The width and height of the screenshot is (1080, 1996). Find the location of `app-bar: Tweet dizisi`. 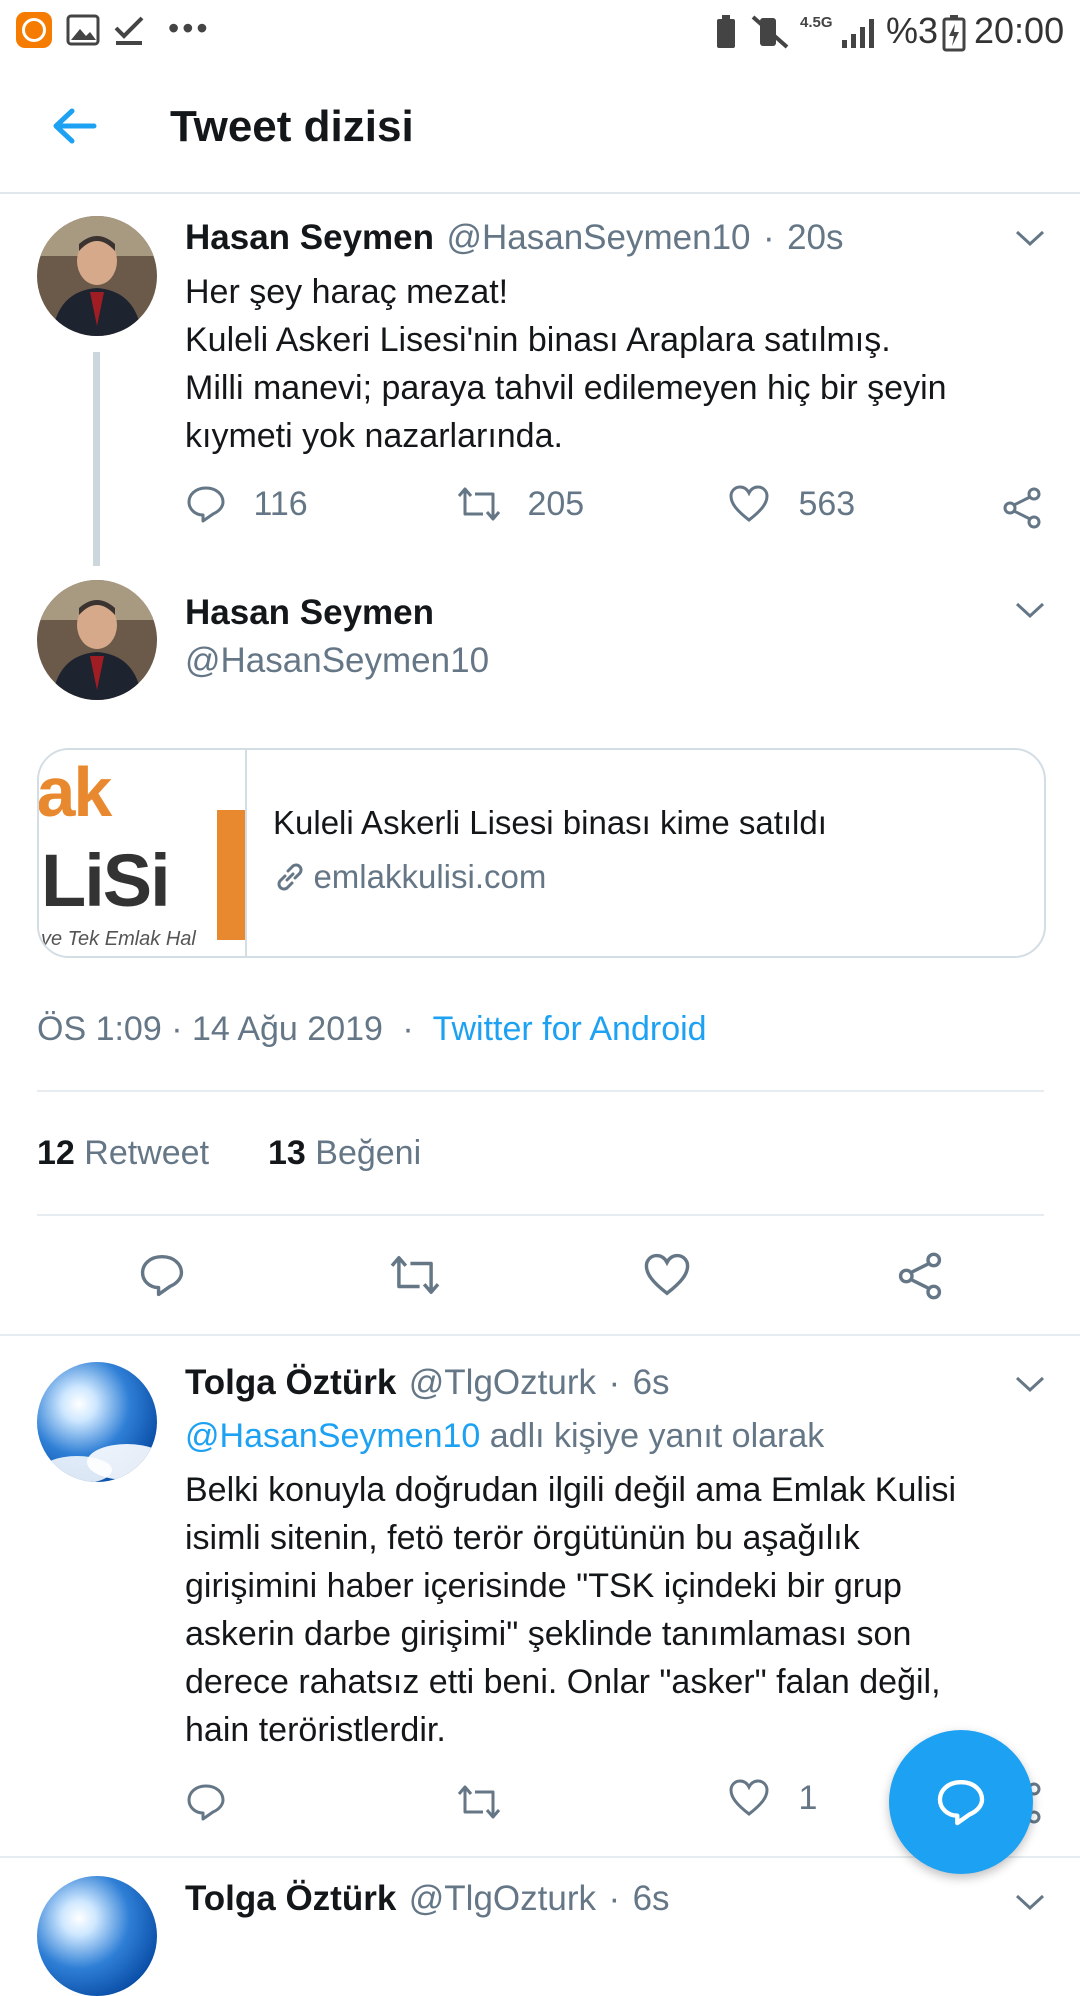

app-bar: Tweet dizisi is located at coordinates (540, 128).